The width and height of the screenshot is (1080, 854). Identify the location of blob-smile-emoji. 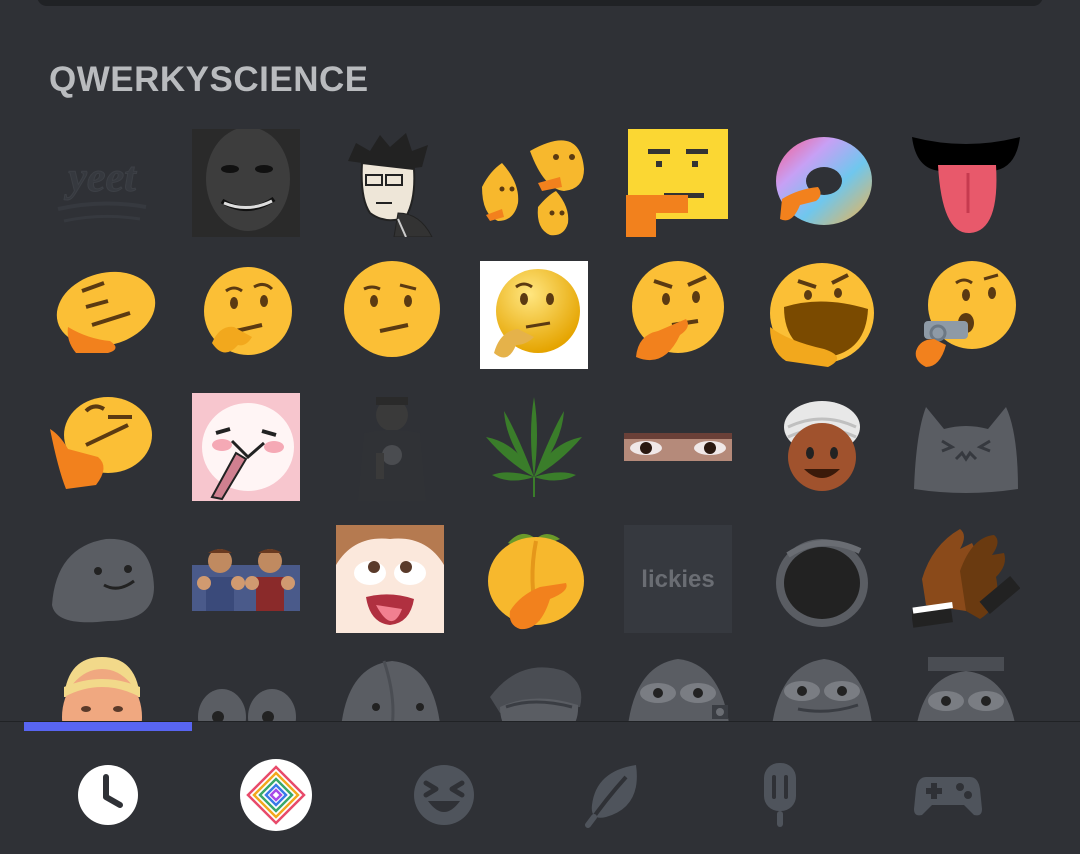
(102, 579).